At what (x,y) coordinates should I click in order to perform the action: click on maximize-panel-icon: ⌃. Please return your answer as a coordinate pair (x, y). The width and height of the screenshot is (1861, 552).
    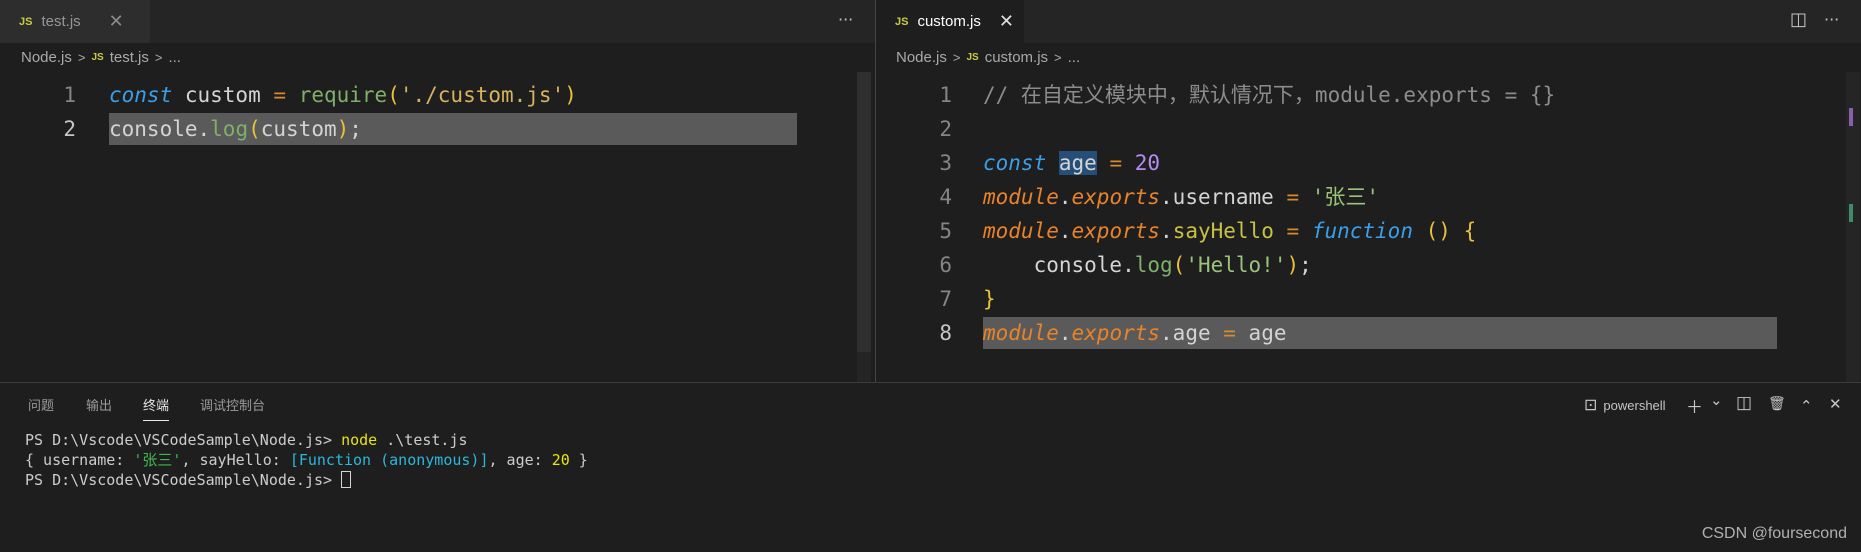
    Looking at the image, I should click on (1806, 406).